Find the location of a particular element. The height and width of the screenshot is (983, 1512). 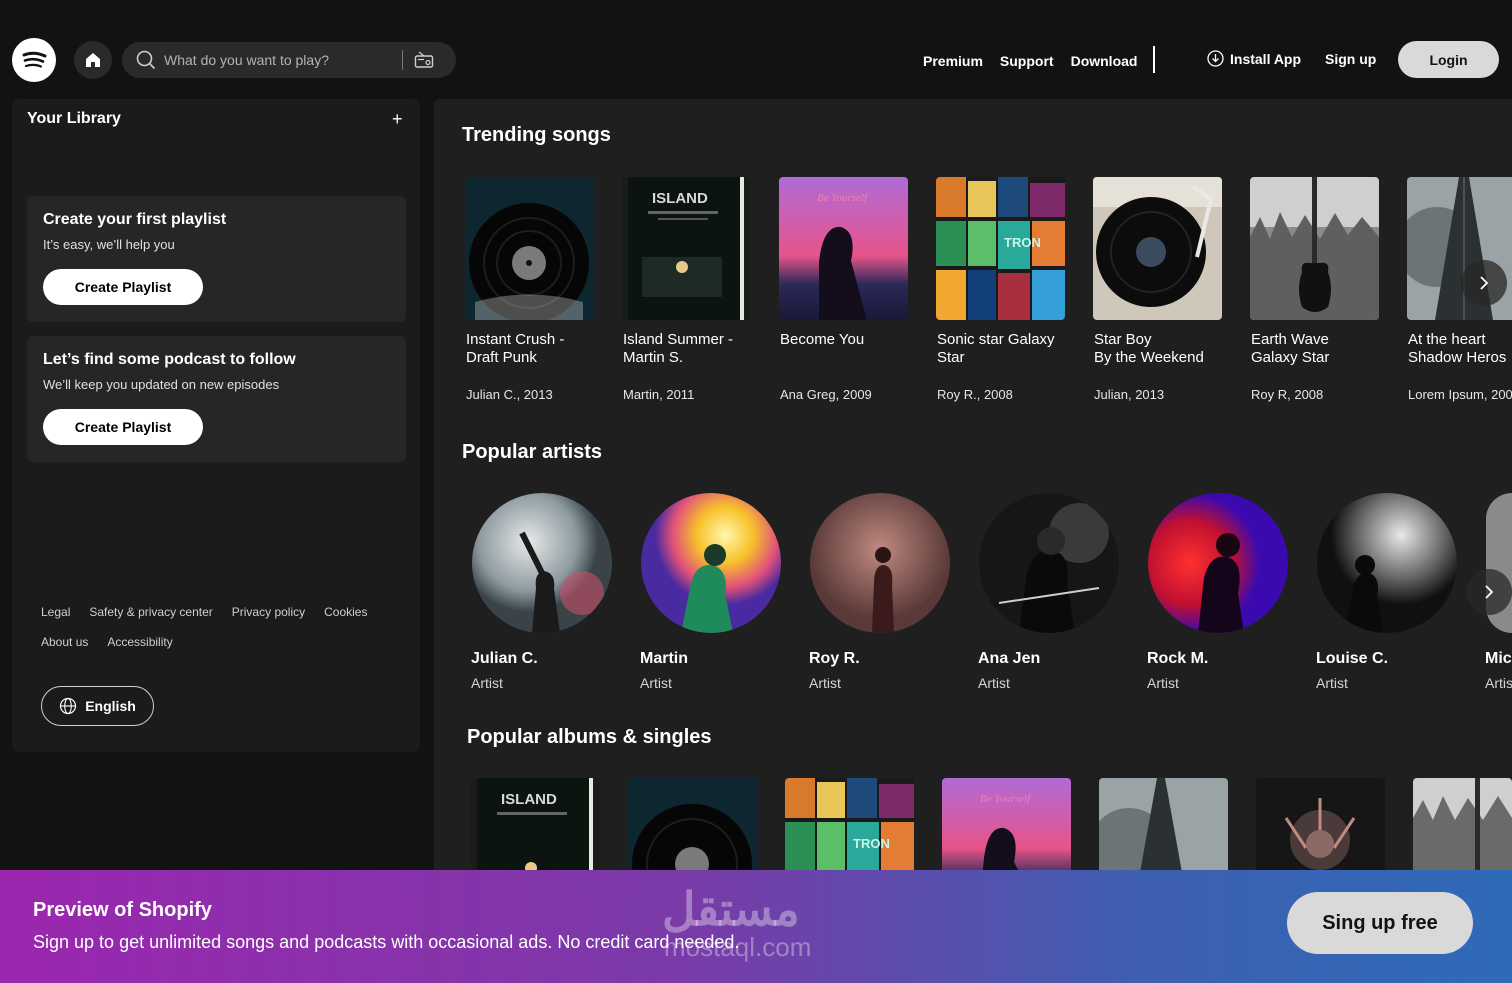

nav-premium: Premium is located at coordinates (953, 61).